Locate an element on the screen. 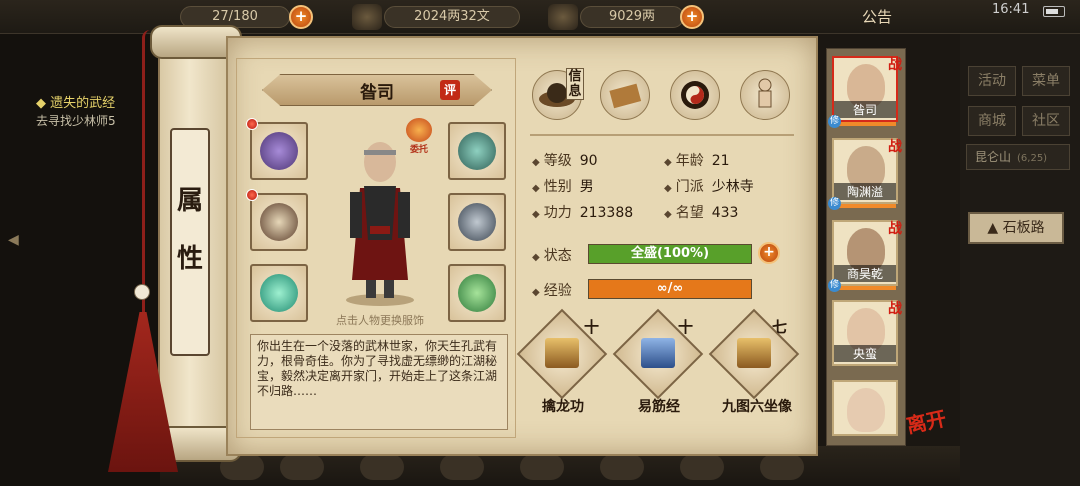 This screenshot has height=486, width=1080. party-member-2: 陶渊溢 战 修 is located at coordinates (865, 174).